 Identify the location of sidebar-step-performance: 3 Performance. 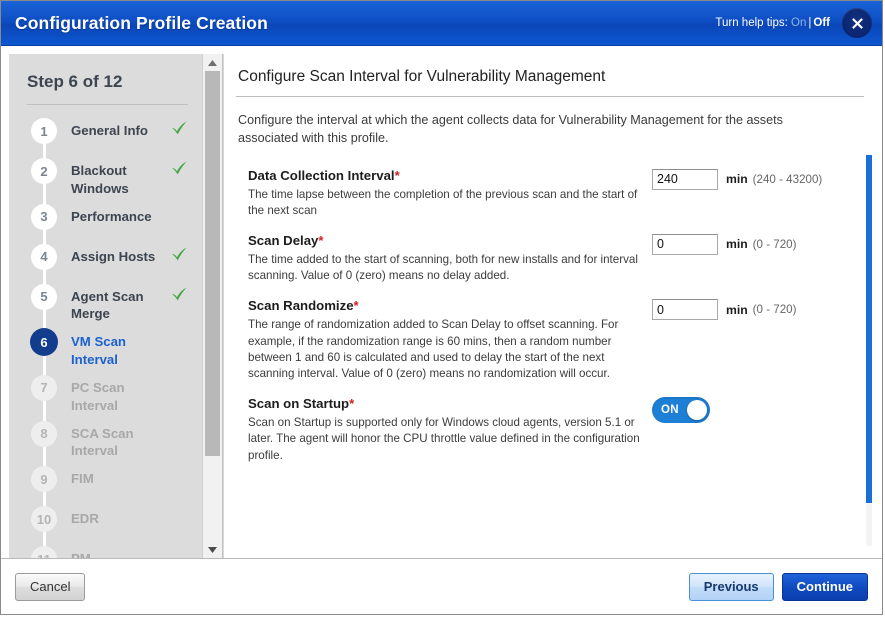
(105, 221).